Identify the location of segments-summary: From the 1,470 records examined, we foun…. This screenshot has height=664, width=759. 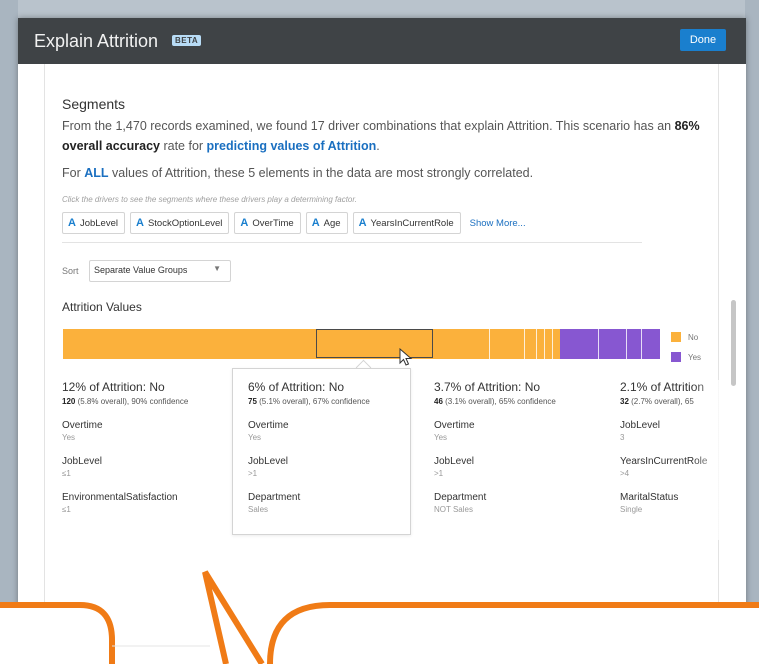
(382, 136).